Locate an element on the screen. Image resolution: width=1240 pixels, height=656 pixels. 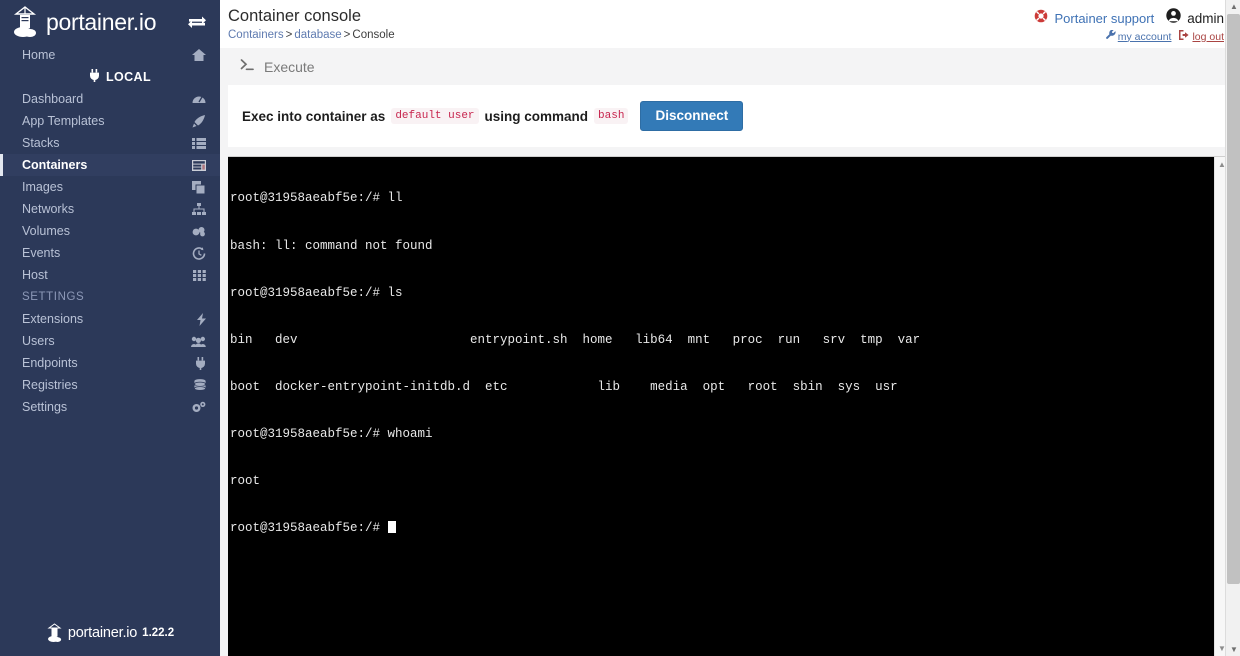
execute-panel-header: Execute is located at coordinates (728, 66).